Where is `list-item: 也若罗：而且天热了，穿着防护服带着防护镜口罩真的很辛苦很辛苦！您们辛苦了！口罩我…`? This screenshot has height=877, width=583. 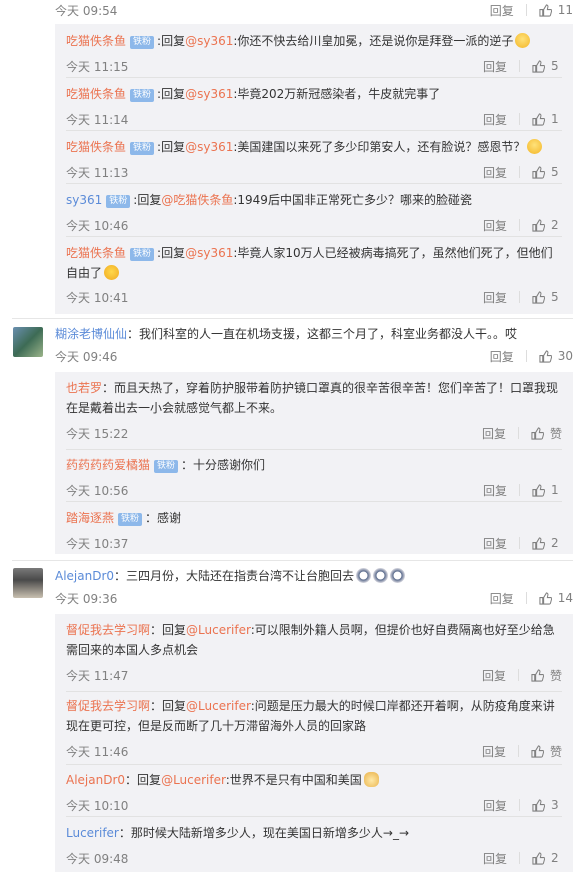
list-item: 也若罗：而且天热了，穿着防护服带着防护镜口罩真的很辛苦很辛苦！您们辛苦了！口罩我… is located at coordinates (314, 411).